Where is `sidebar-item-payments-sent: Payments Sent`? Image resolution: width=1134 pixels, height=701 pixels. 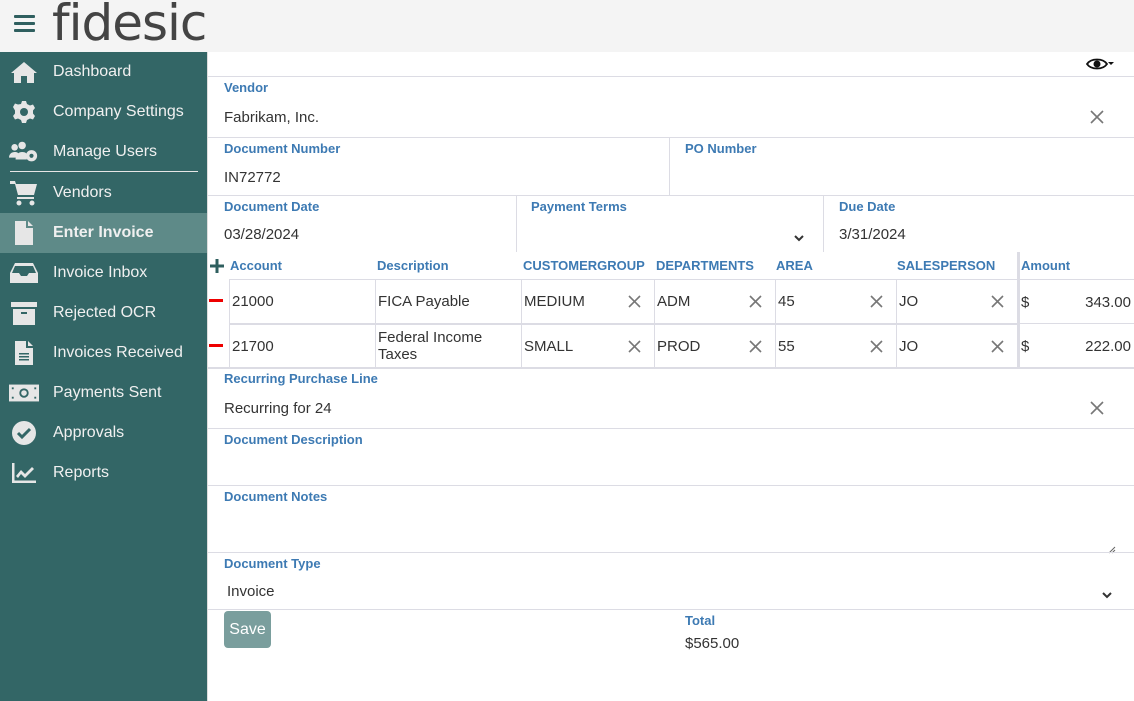
sidebar-item-payments-sent: Payments Sent is located at coordinates (103, 393).